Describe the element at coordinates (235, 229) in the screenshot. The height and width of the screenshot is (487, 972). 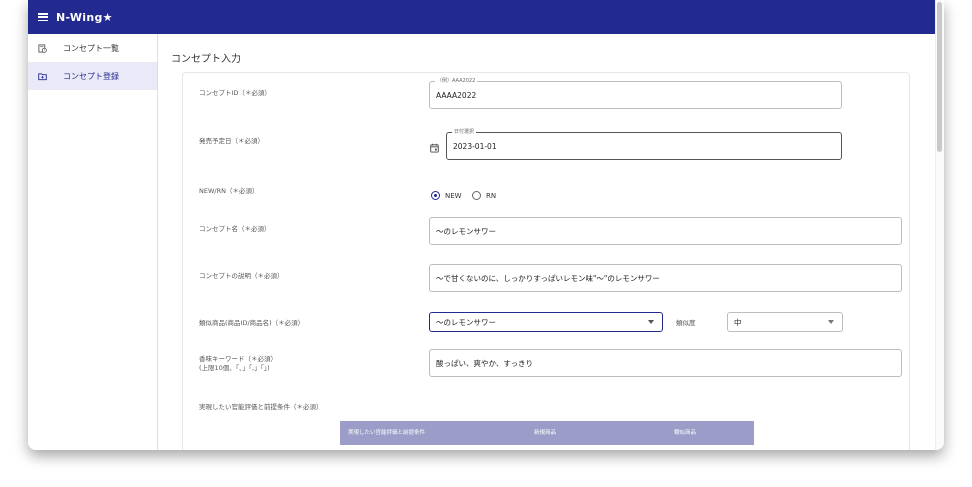
I see `concept-name-label: コンセプト名（＊必須）` at that location.